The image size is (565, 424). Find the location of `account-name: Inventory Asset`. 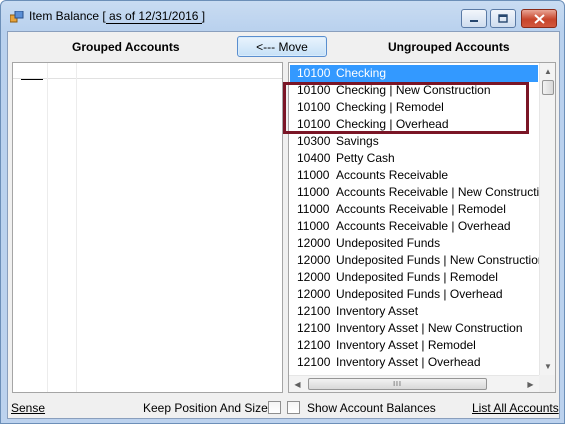

account-name: Inventory Asset is located at coordinates (377, 311).